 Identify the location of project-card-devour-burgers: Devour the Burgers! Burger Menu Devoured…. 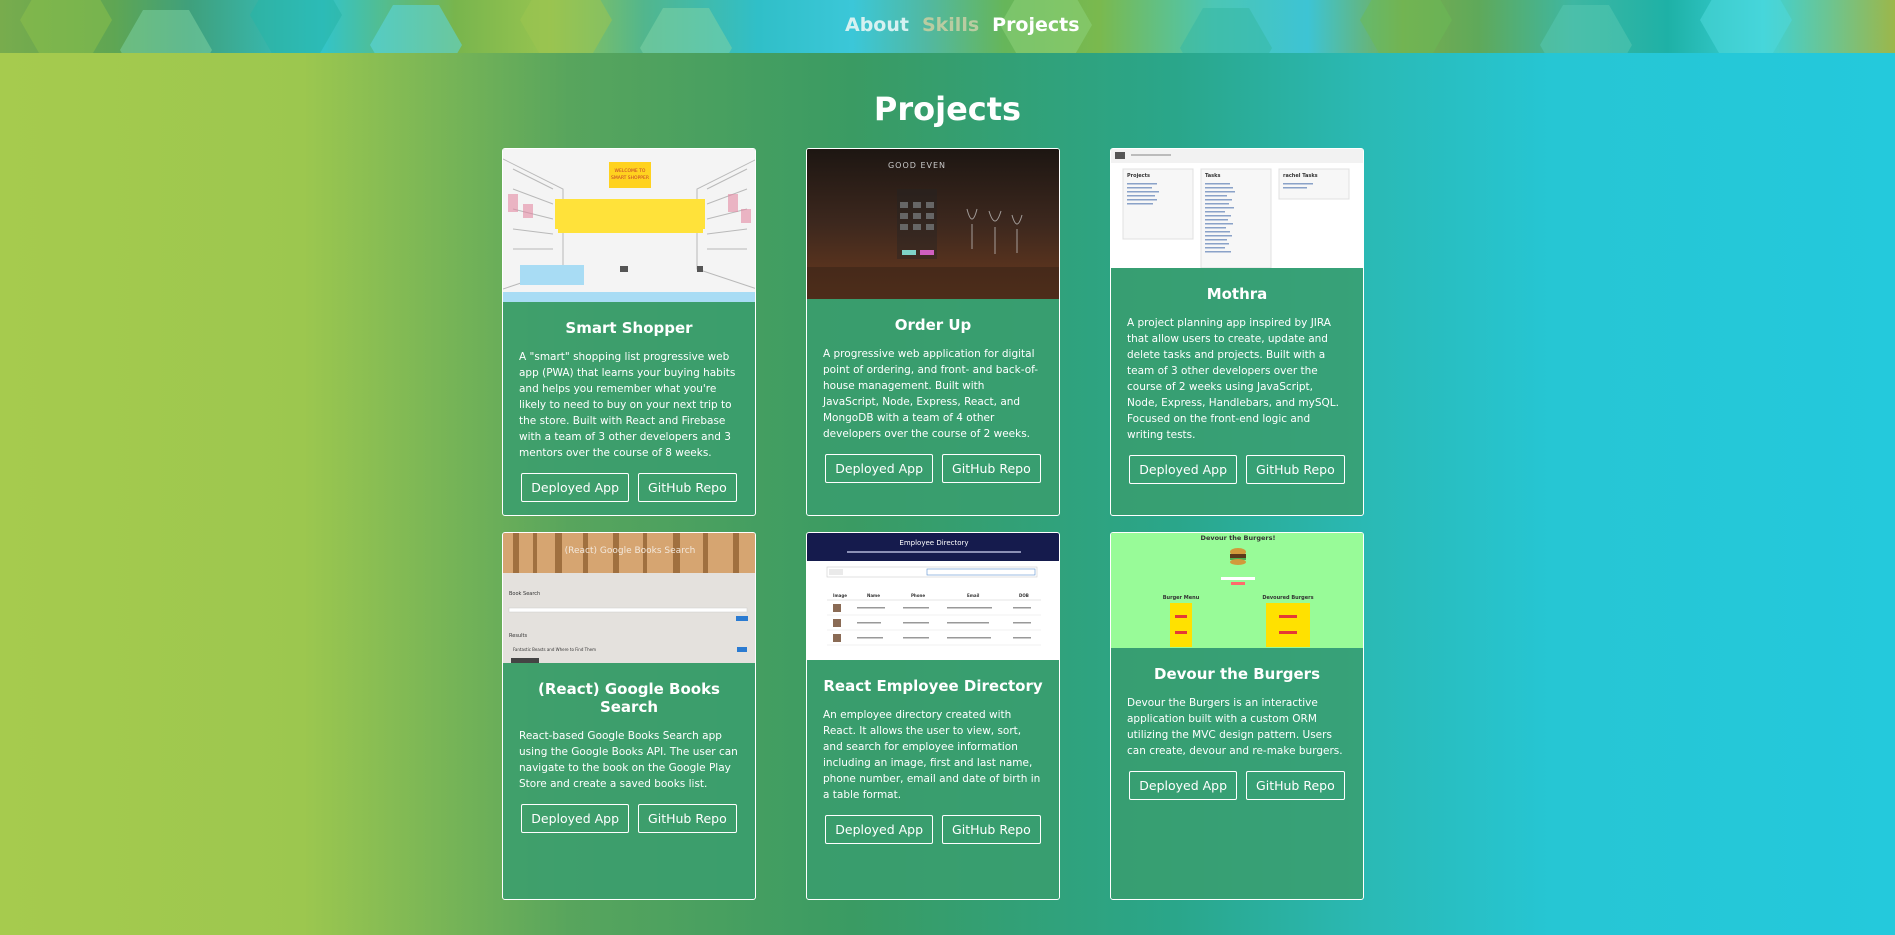
(1237, 716).